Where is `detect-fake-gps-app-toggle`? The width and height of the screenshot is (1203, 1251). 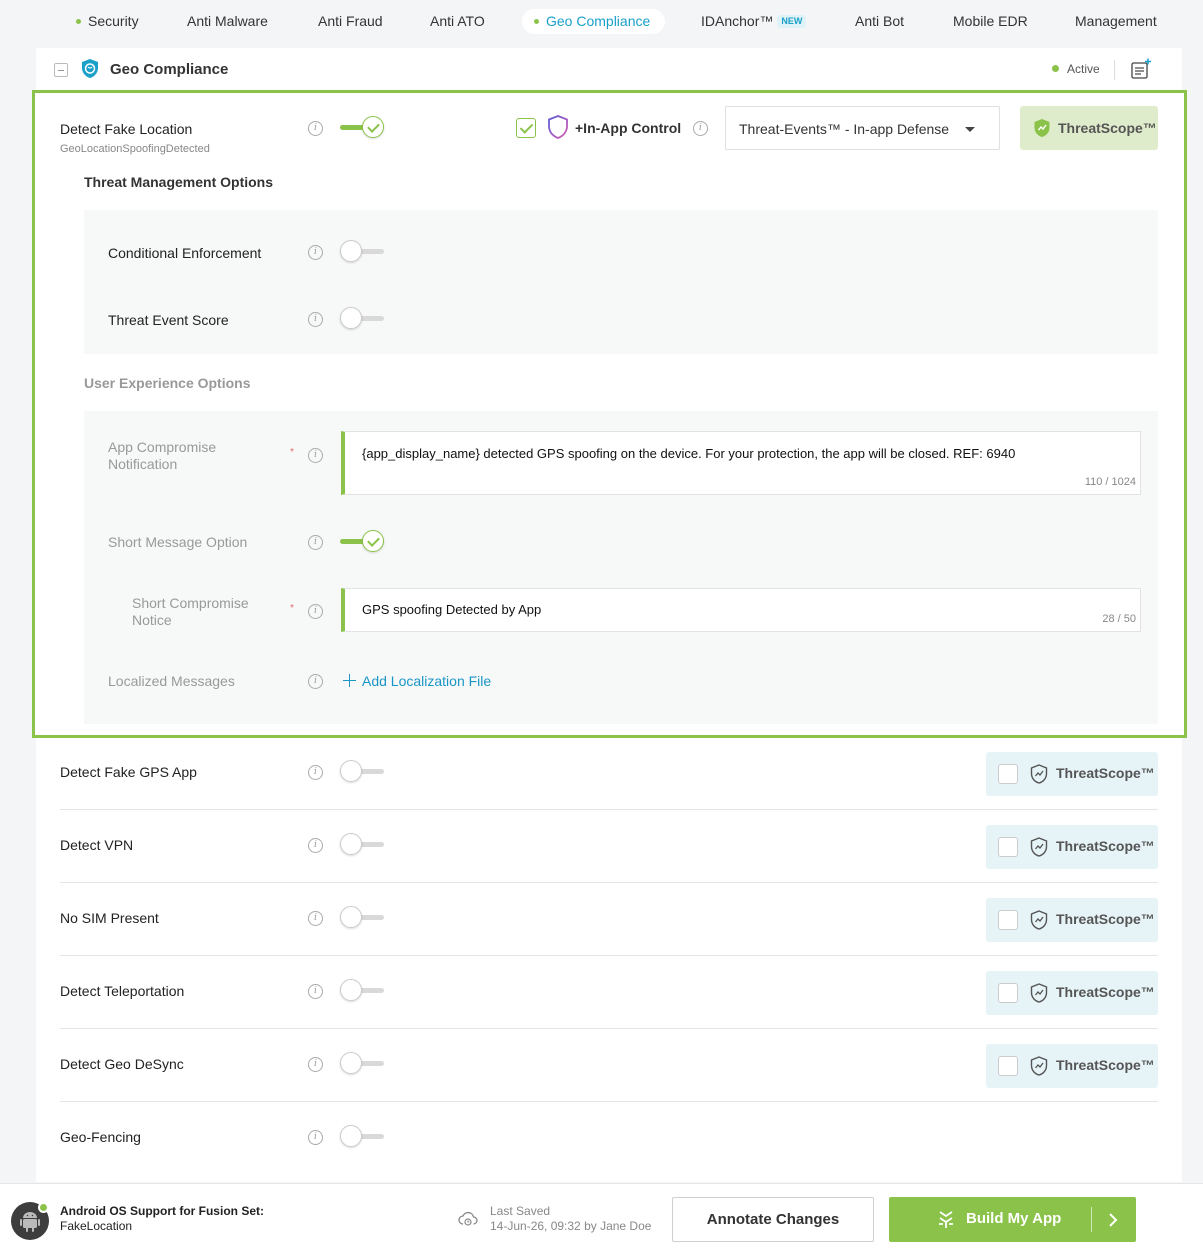
detect-fake-gps-app-toggle is located at coordinates (363, 772).